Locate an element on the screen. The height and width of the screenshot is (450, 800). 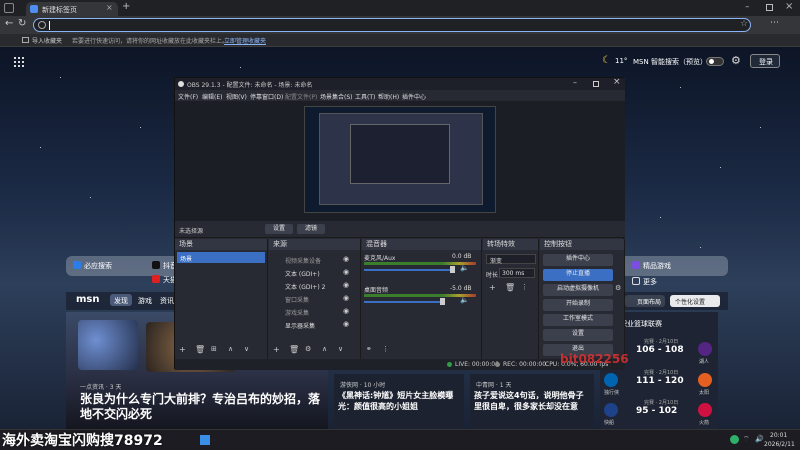
login-button: 登录 is located at coordinates (765, 61).